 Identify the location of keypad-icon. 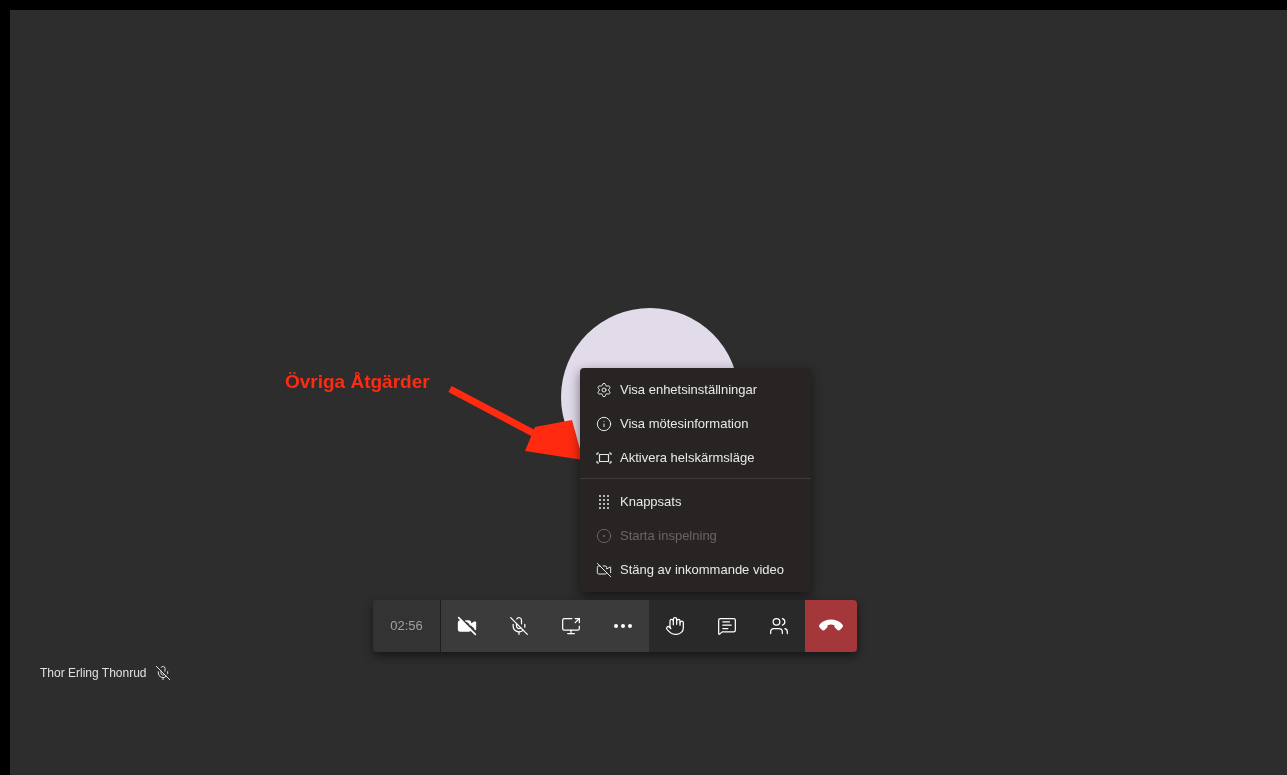
(604, 502).